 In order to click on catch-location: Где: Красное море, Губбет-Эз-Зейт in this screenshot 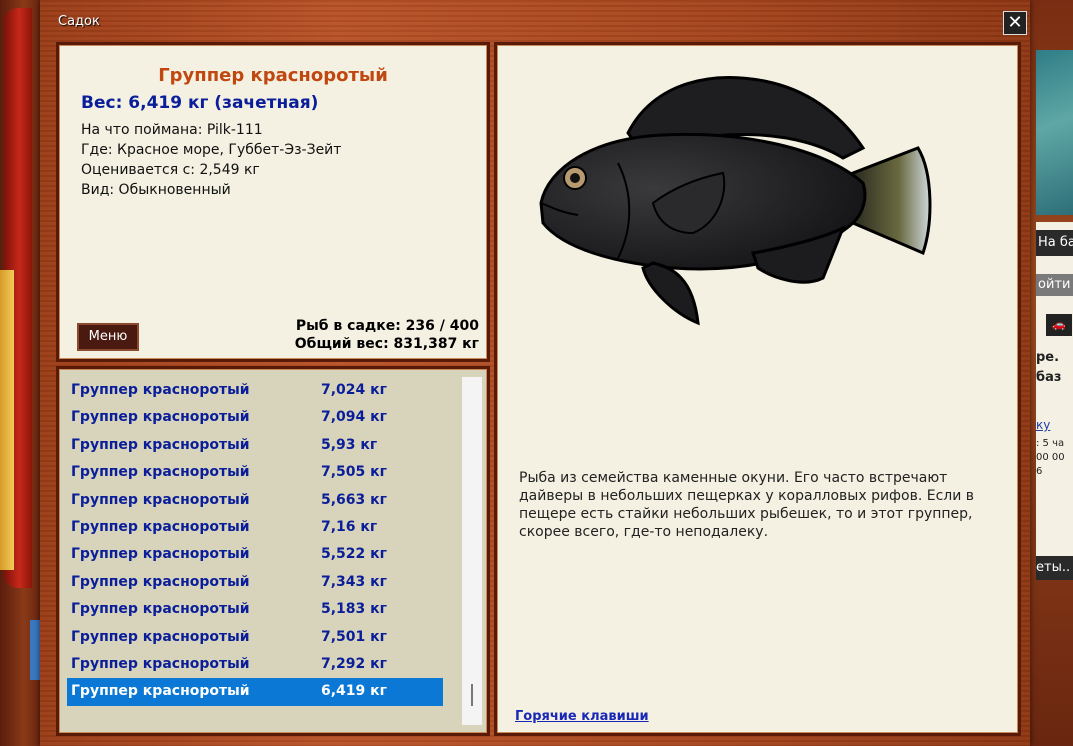, I will do `click(211, 150)`.